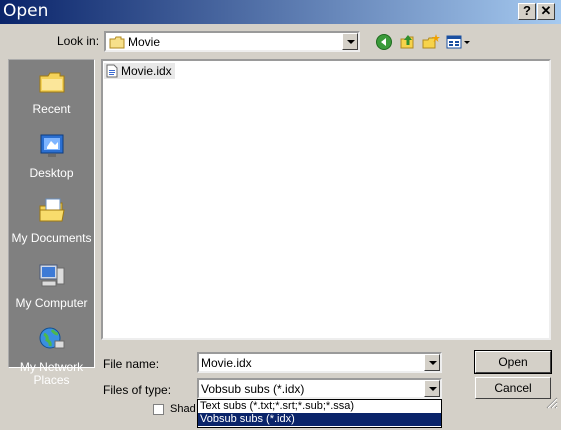  I want to click on place-my-documents: My Documents, so click(51, 221).